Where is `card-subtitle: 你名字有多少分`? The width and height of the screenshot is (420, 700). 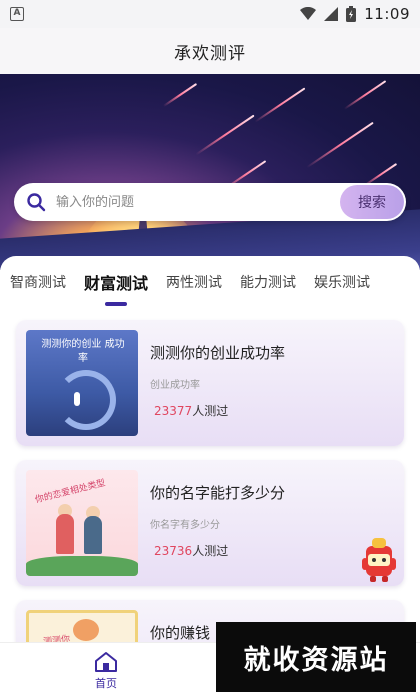 card-subtitle: 你名字有多少分 is located at coordinates (185, 525).